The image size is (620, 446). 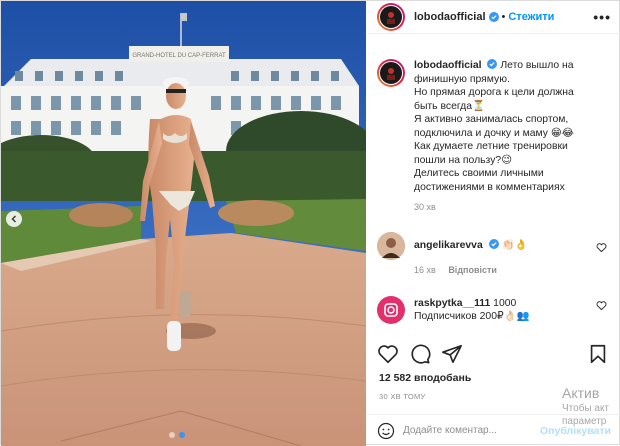 I want to click on comment-item: angelikarevva 👏🏻👌 16 хв Відповісти, so click(x=493, y=254).